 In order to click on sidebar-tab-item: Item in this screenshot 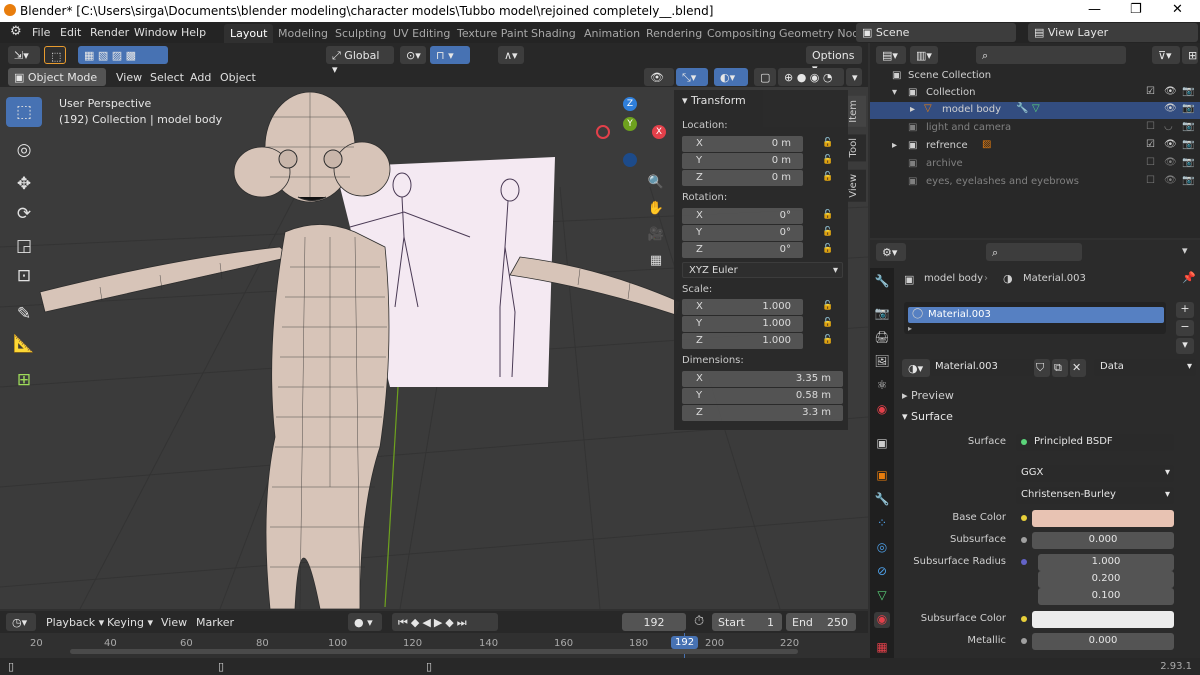, I will do `click(857, 111)`.